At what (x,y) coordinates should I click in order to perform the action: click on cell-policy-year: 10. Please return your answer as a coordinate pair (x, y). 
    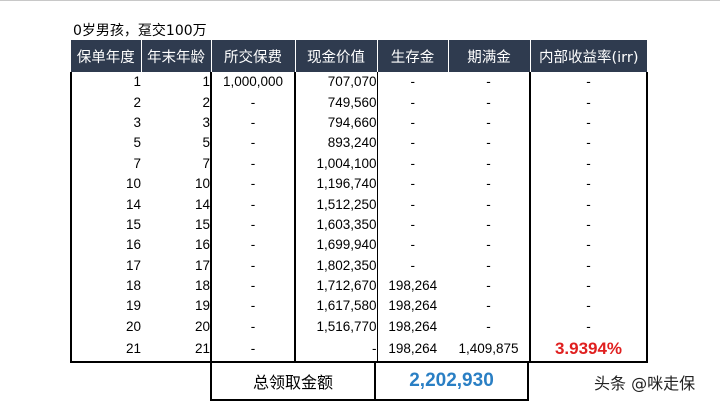
    Looking at the image, I should click on (105, 184).